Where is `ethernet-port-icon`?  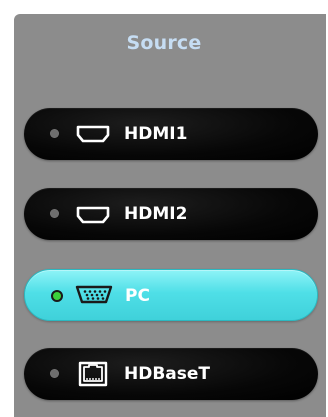 ethernet-port-icon is located at coordinates (93, 374).